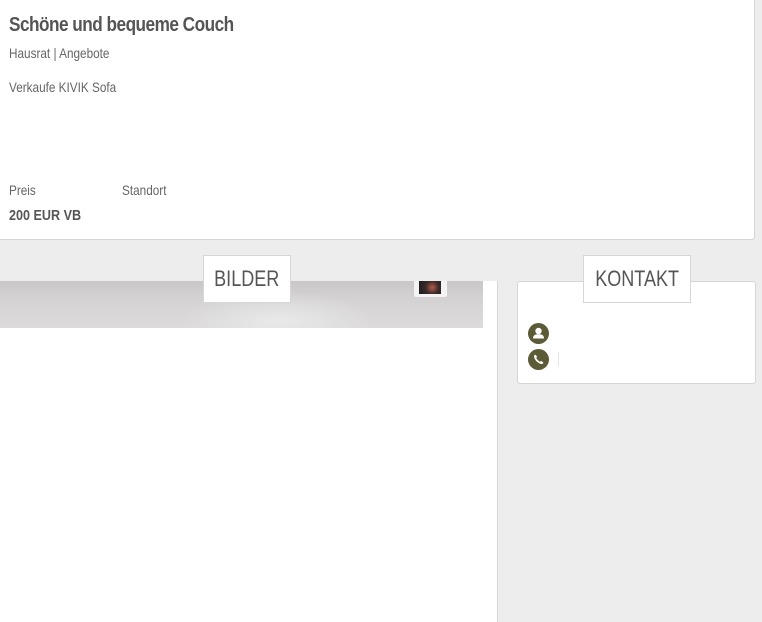 The image size is (762, 622). I want to click on contact-section-title-text: KONTAKT, so click(637, 278).